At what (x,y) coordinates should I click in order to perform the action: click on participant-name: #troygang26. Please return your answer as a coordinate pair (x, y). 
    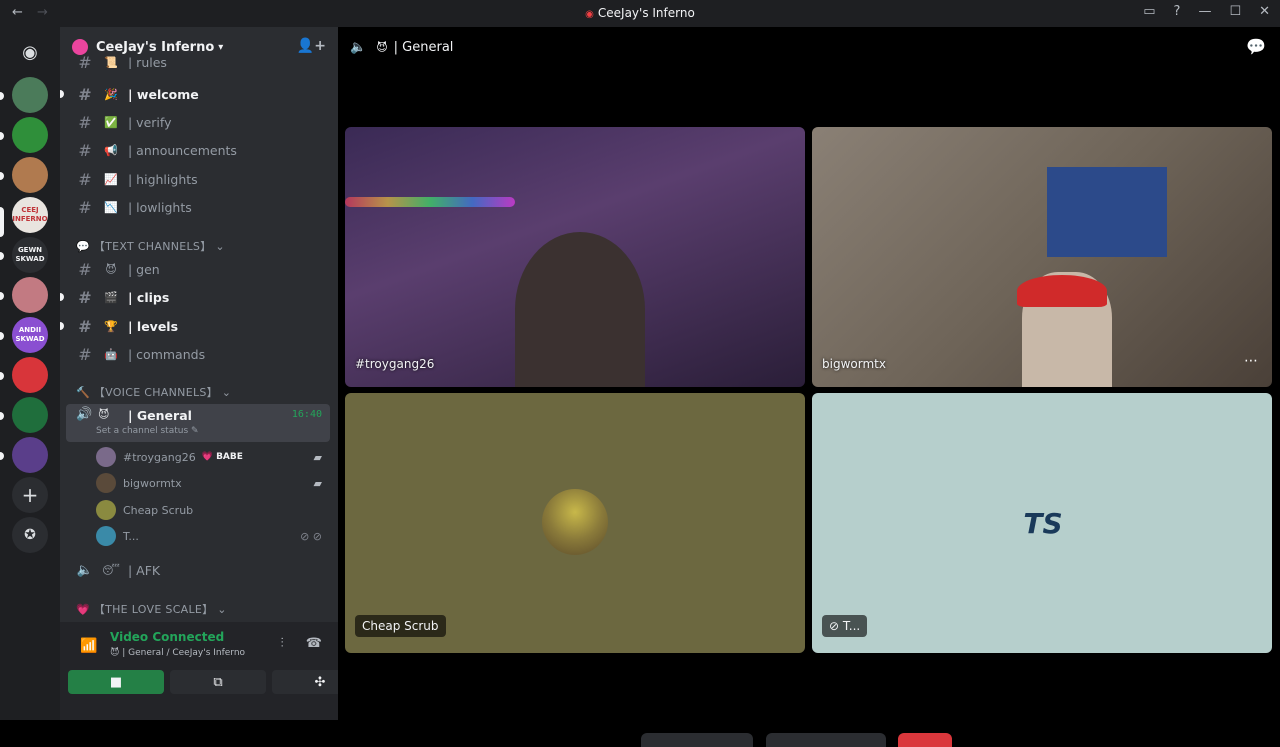
    Looking at the image, I should click on (395, 364).